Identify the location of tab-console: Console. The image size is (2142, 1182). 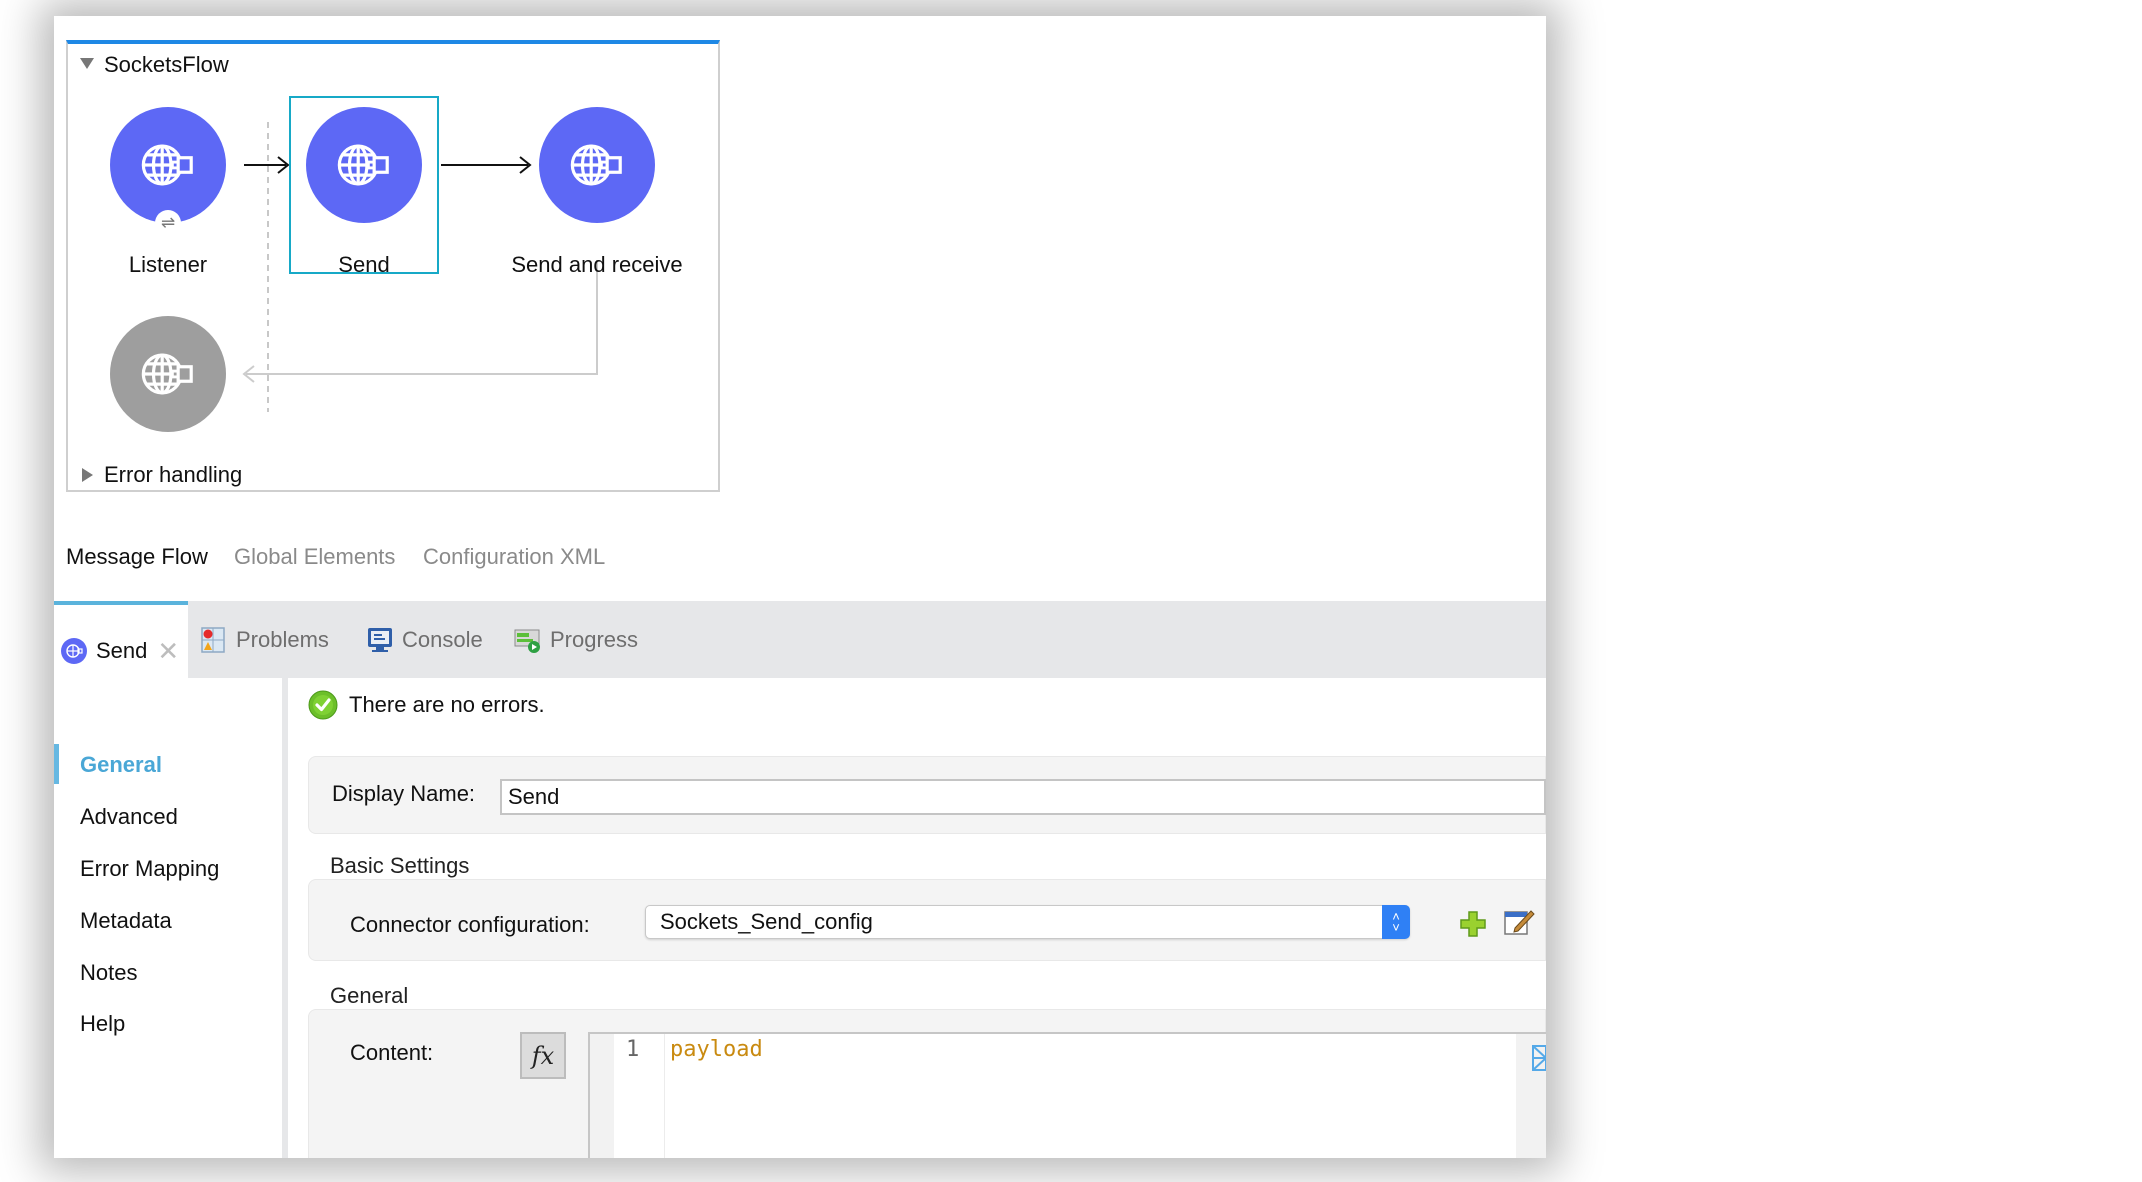
(424, 639).